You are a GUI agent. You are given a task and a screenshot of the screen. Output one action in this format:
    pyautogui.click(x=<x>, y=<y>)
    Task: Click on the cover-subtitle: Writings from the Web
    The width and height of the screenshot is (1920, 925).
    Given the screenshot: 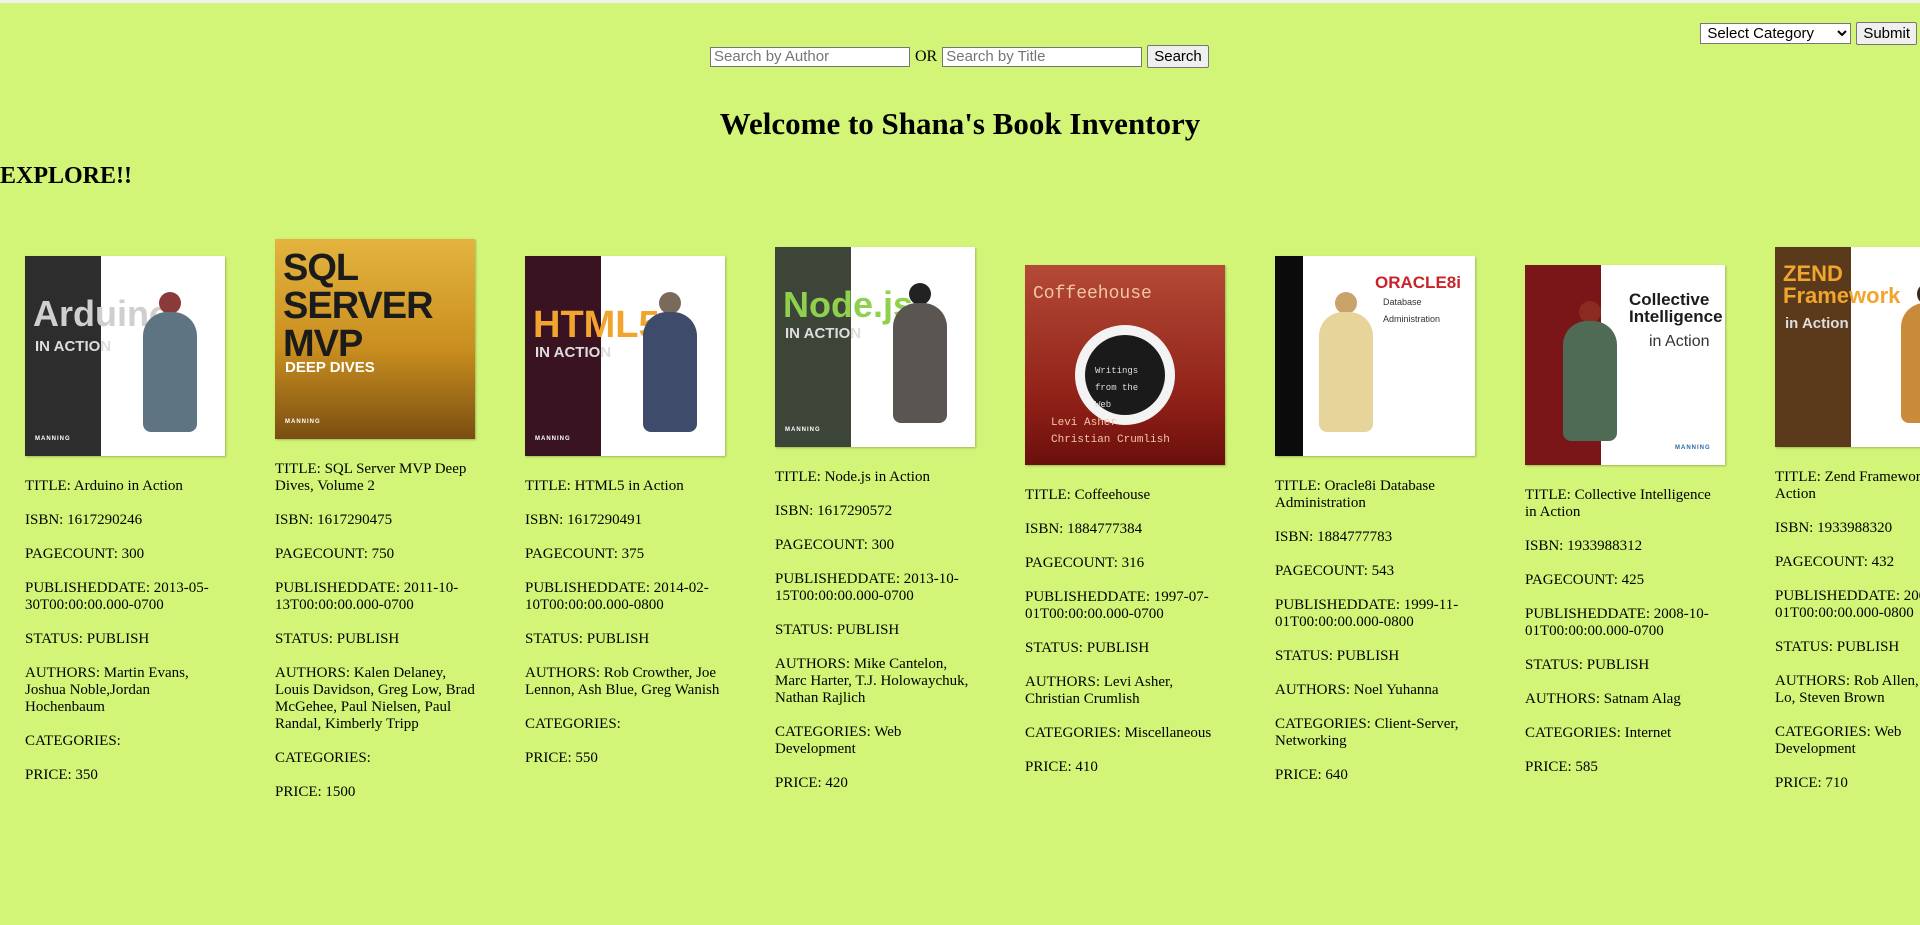 What is the action you would take?
    pyautogui.click(x=1117, y=388)
    